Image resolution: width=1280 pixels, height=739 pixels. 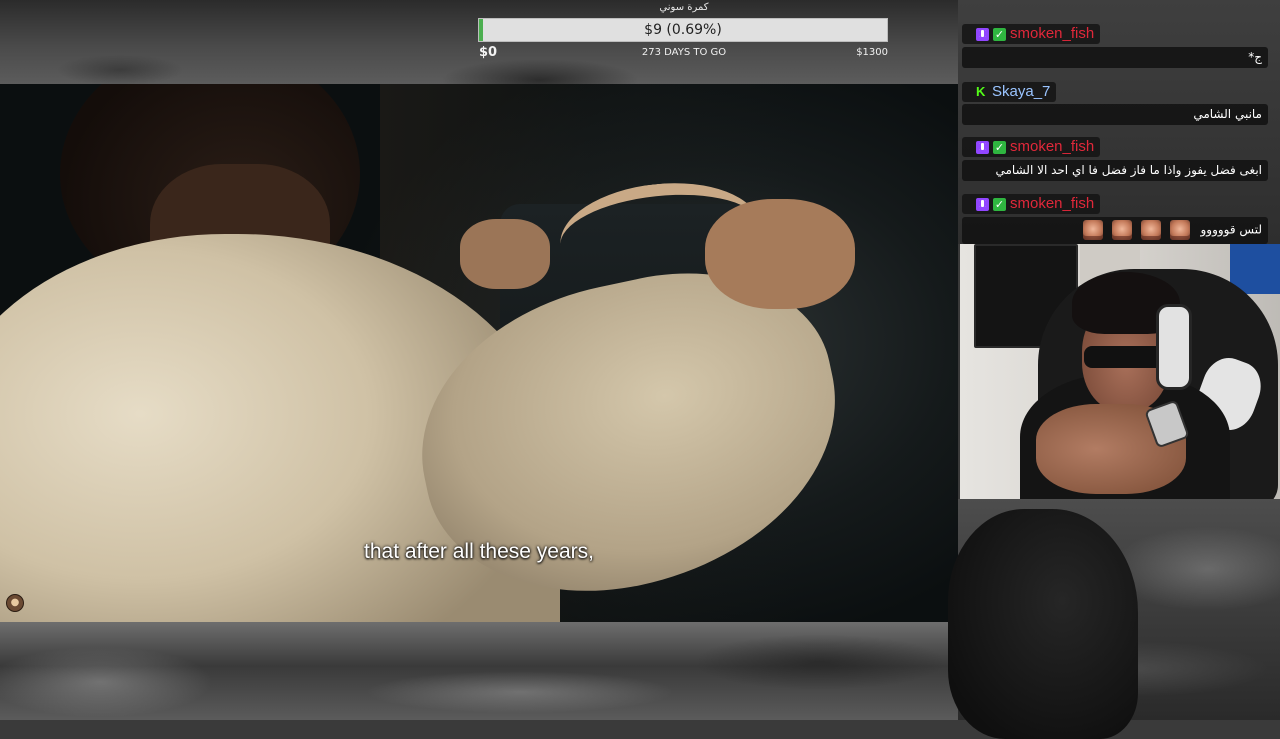 I want to click on chat-message: ✓ smoken_fish لتس قووووو, so click(x=1115, y=219).